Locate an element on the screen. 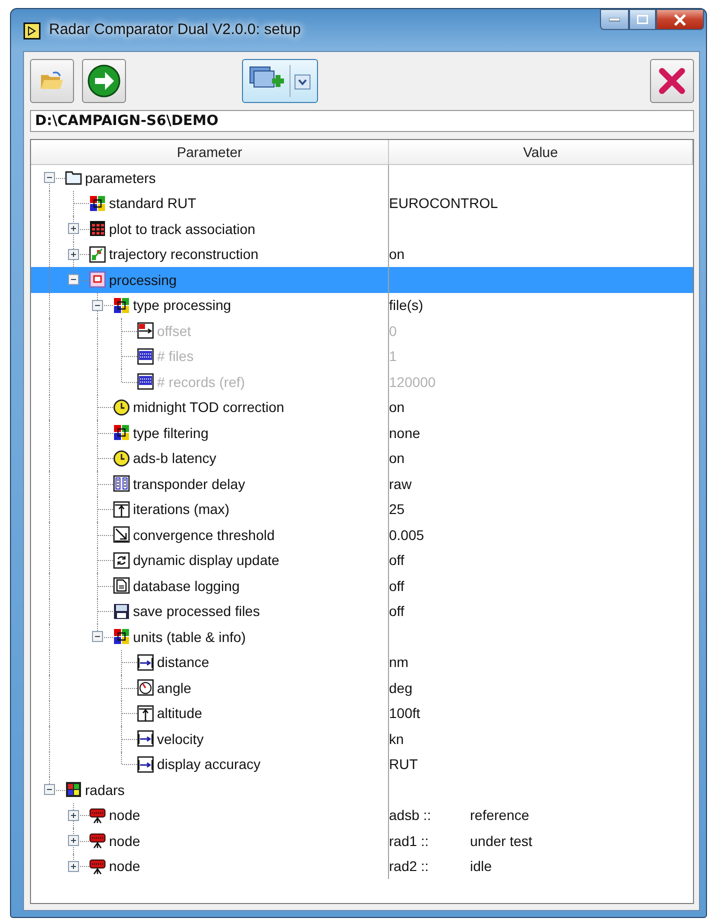 Image resolution: width=710 pixels, height=921 pixels. path-field: D:\CAMPAIGN-S6\DEMO is located at coordinates (362, 121).